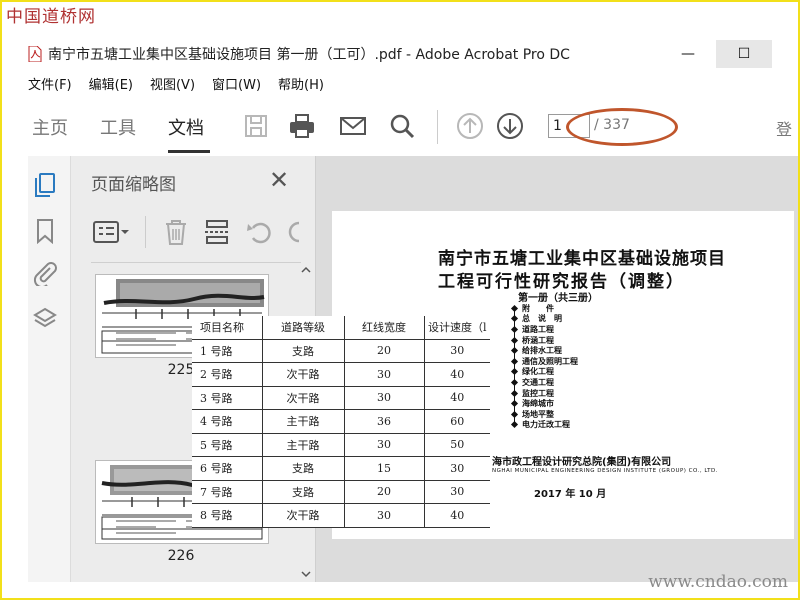 Image resolution: width=800 pixels, height=600 pixels. I want to click on rotate-right-icon, so click(294, 234).